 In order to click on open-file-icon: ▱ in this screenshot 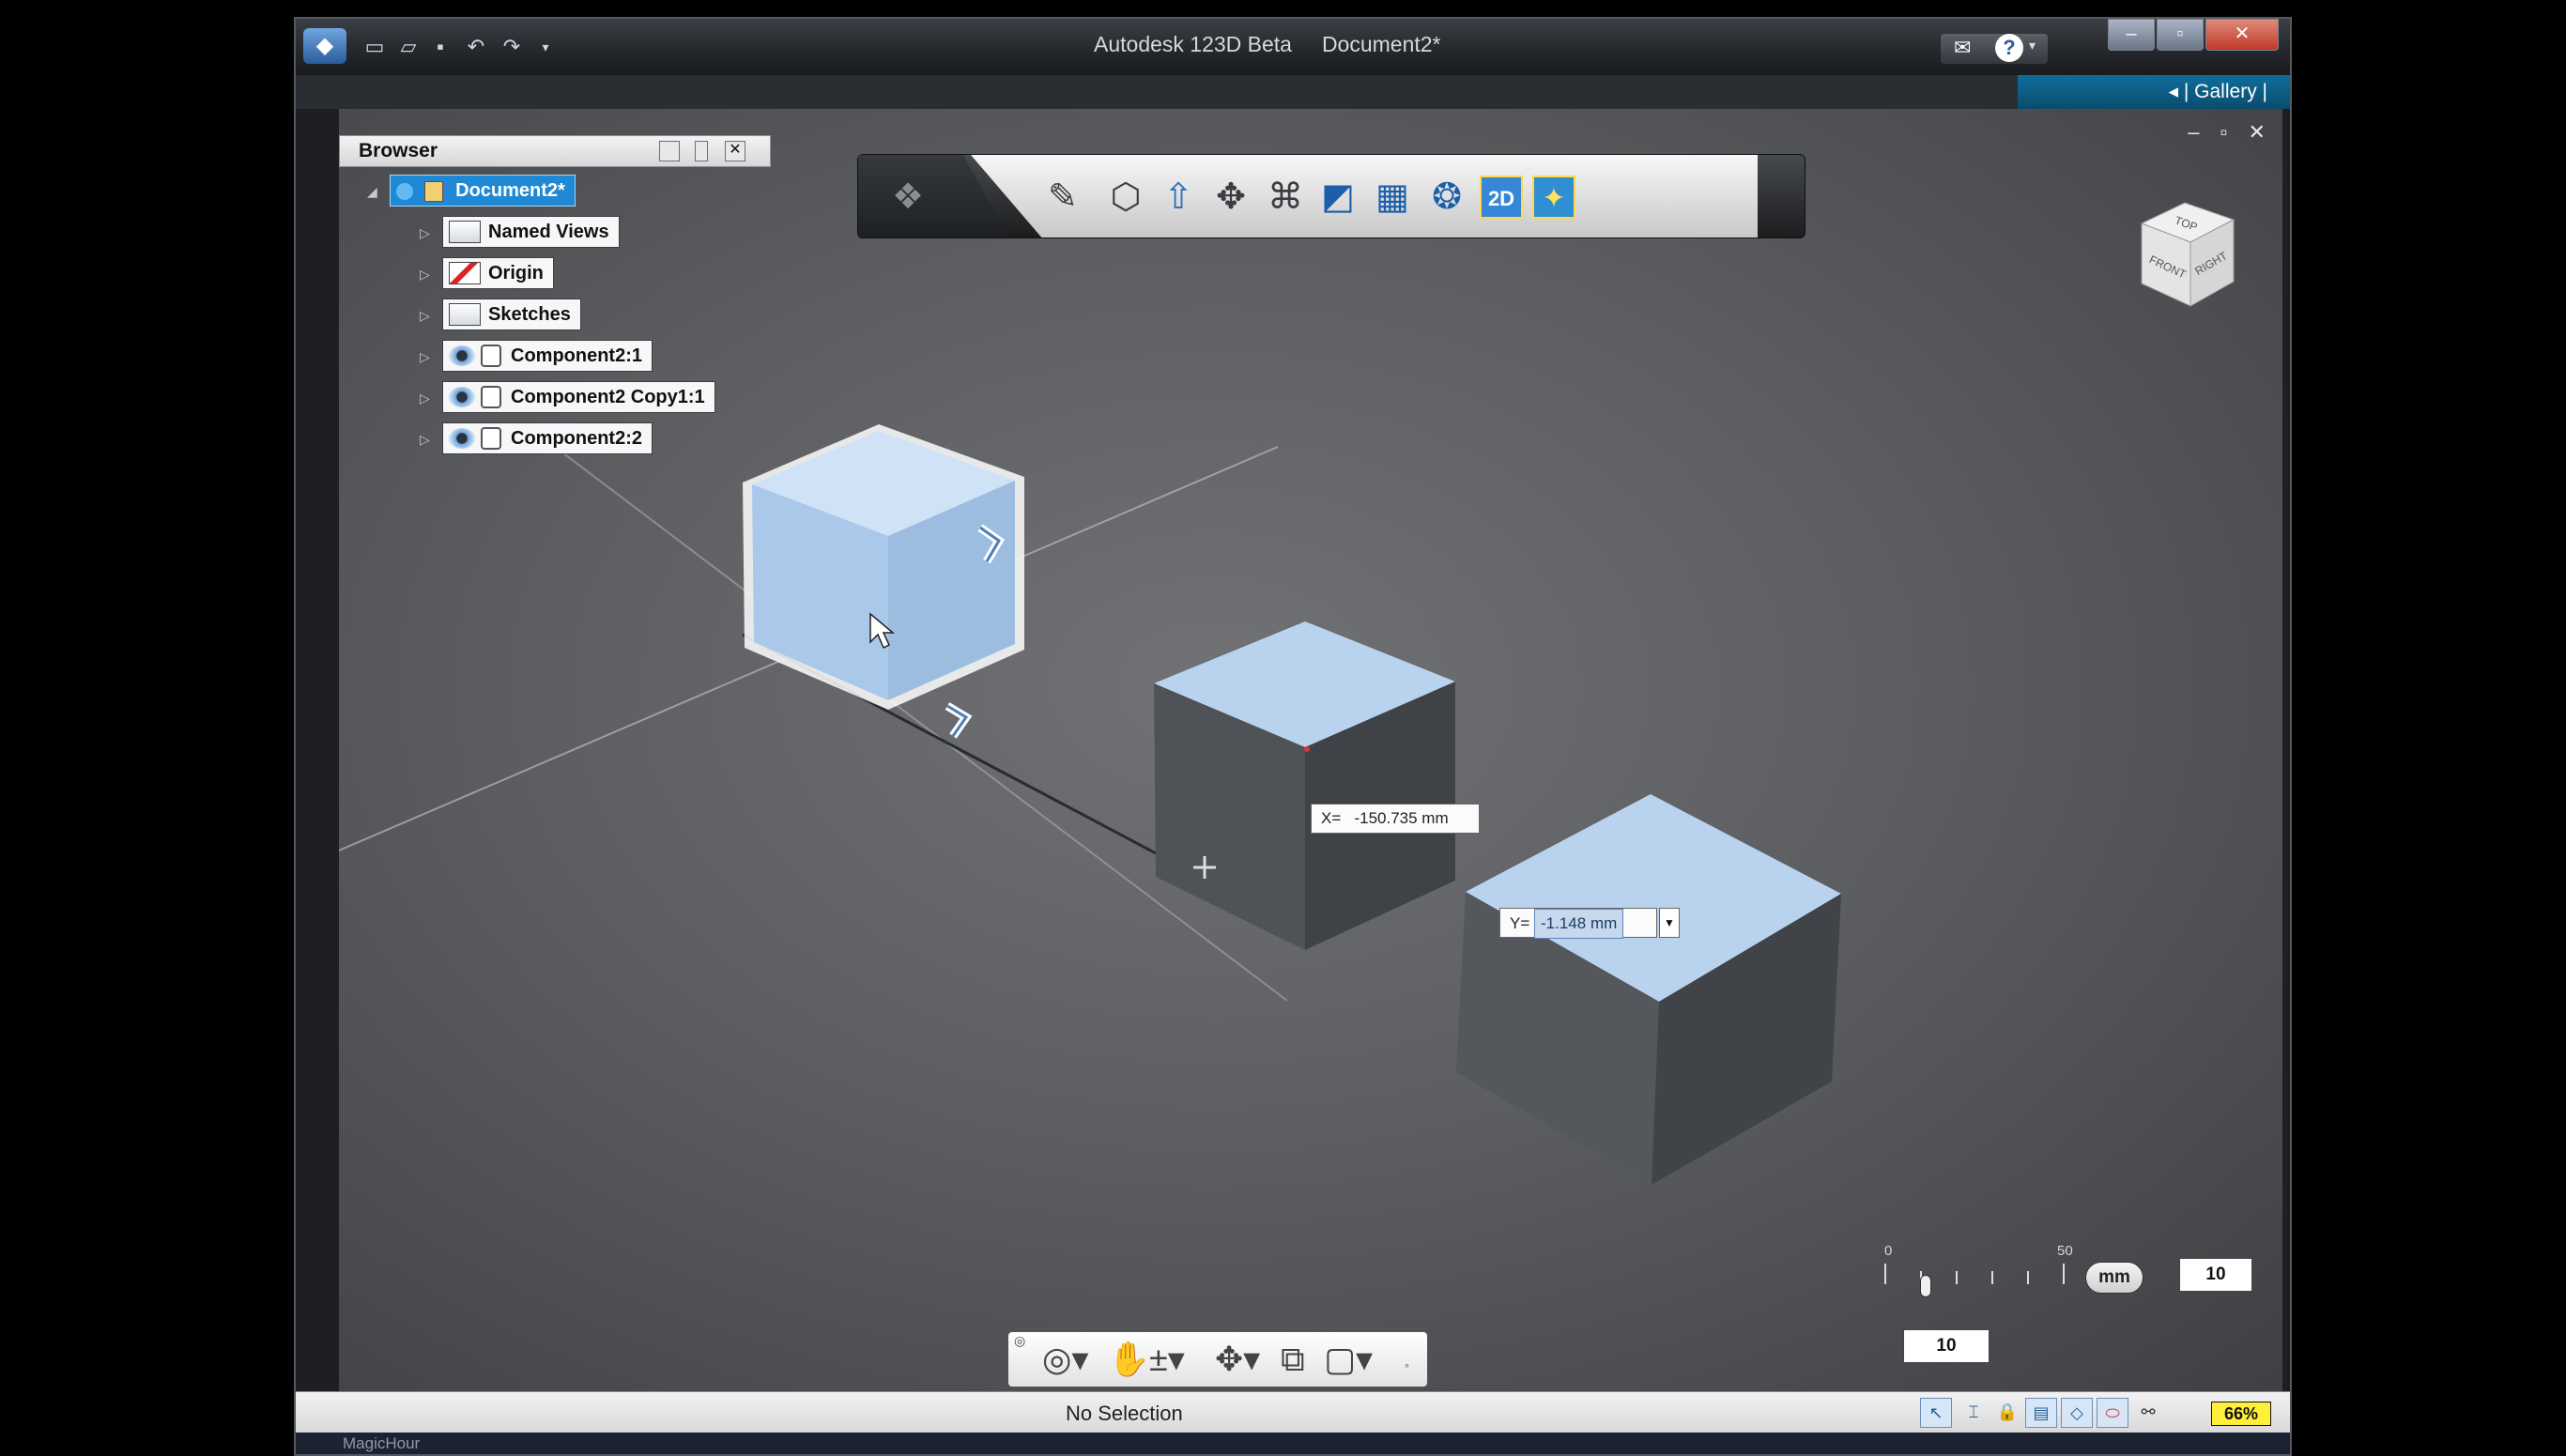, I will do `click(409, 47)`.